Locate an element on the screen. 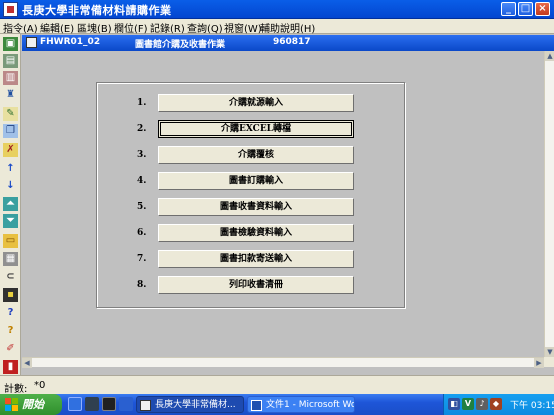 Image resolution: width=554 pixels, height=415 pixels. volume-icon: ♪ is located at coordinates (482, 404).